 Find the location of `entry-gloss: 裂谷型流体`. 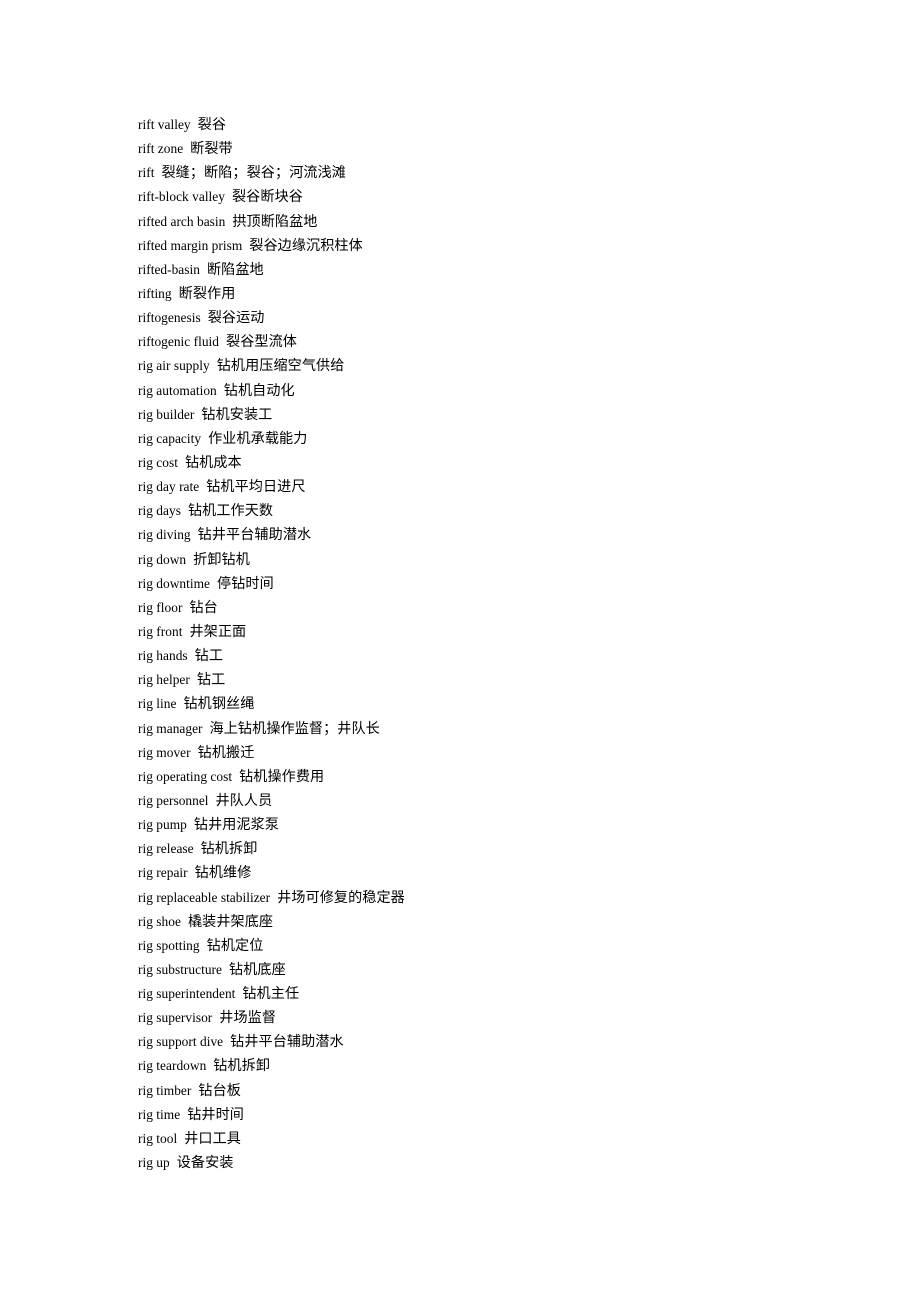

entry-gloss: 裂谷型流体 is located at coordinates (261, 342).